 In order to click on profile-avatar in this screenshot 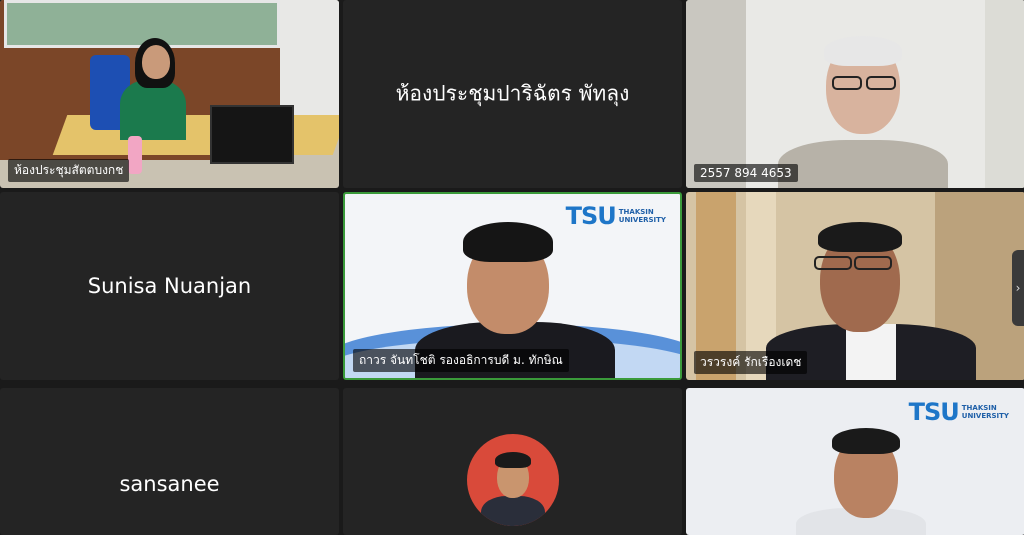, I will do `click(513, 480)`.